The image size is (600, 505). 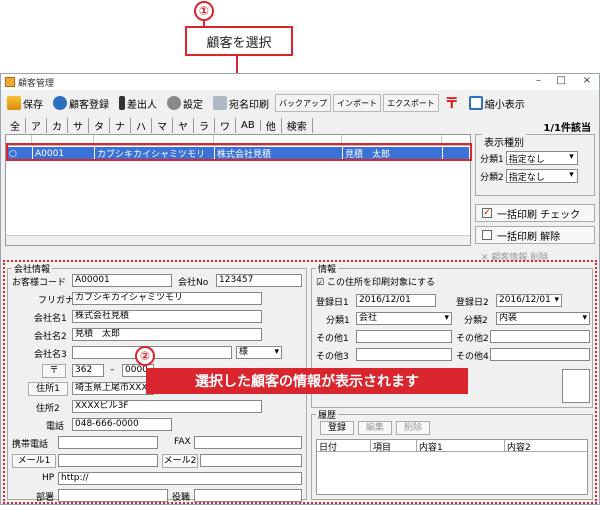 I want to click on callout-info-displayed: 選択した顧客の情報が表示されます, so click(x=307, y=381).